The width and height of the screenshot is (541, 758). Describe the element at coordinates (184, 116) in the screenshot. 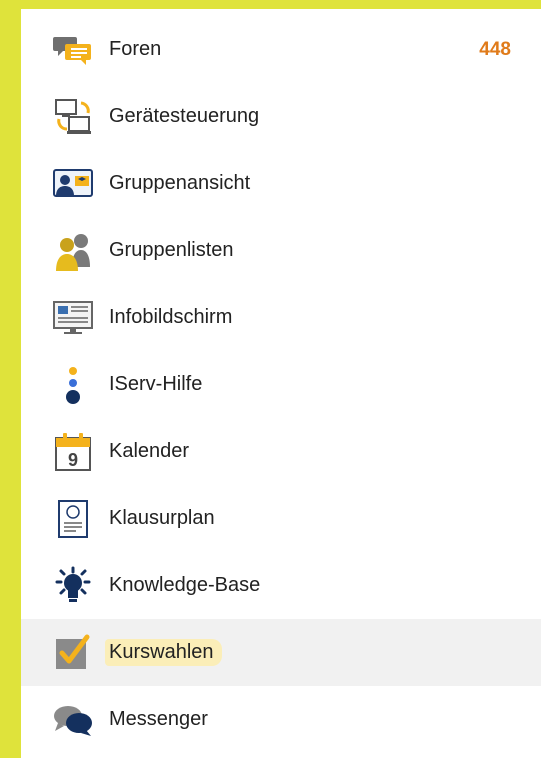

I see `menu-item-label: Gerätesteuerung` at that location.